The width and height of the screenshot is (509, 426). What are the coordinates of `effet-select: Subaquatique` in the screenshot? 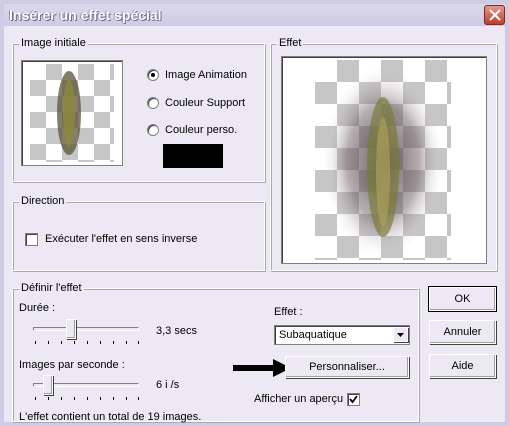 It's located at (342, 335).